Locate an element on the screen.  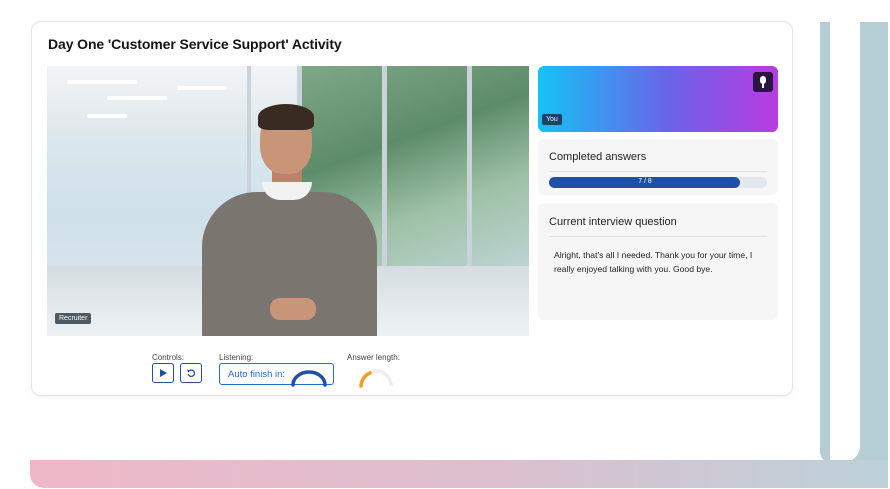
answer-length-label: Answer length: is located at coordinates (373, 357).